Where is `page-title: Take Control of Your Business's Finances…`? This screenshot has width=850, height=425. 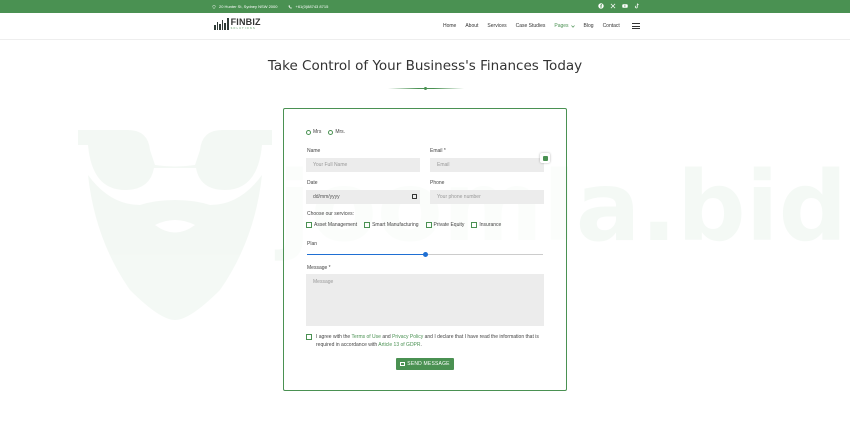 page-title: Take Control of Your Business's Finances… is located at coordinates (425, 66).